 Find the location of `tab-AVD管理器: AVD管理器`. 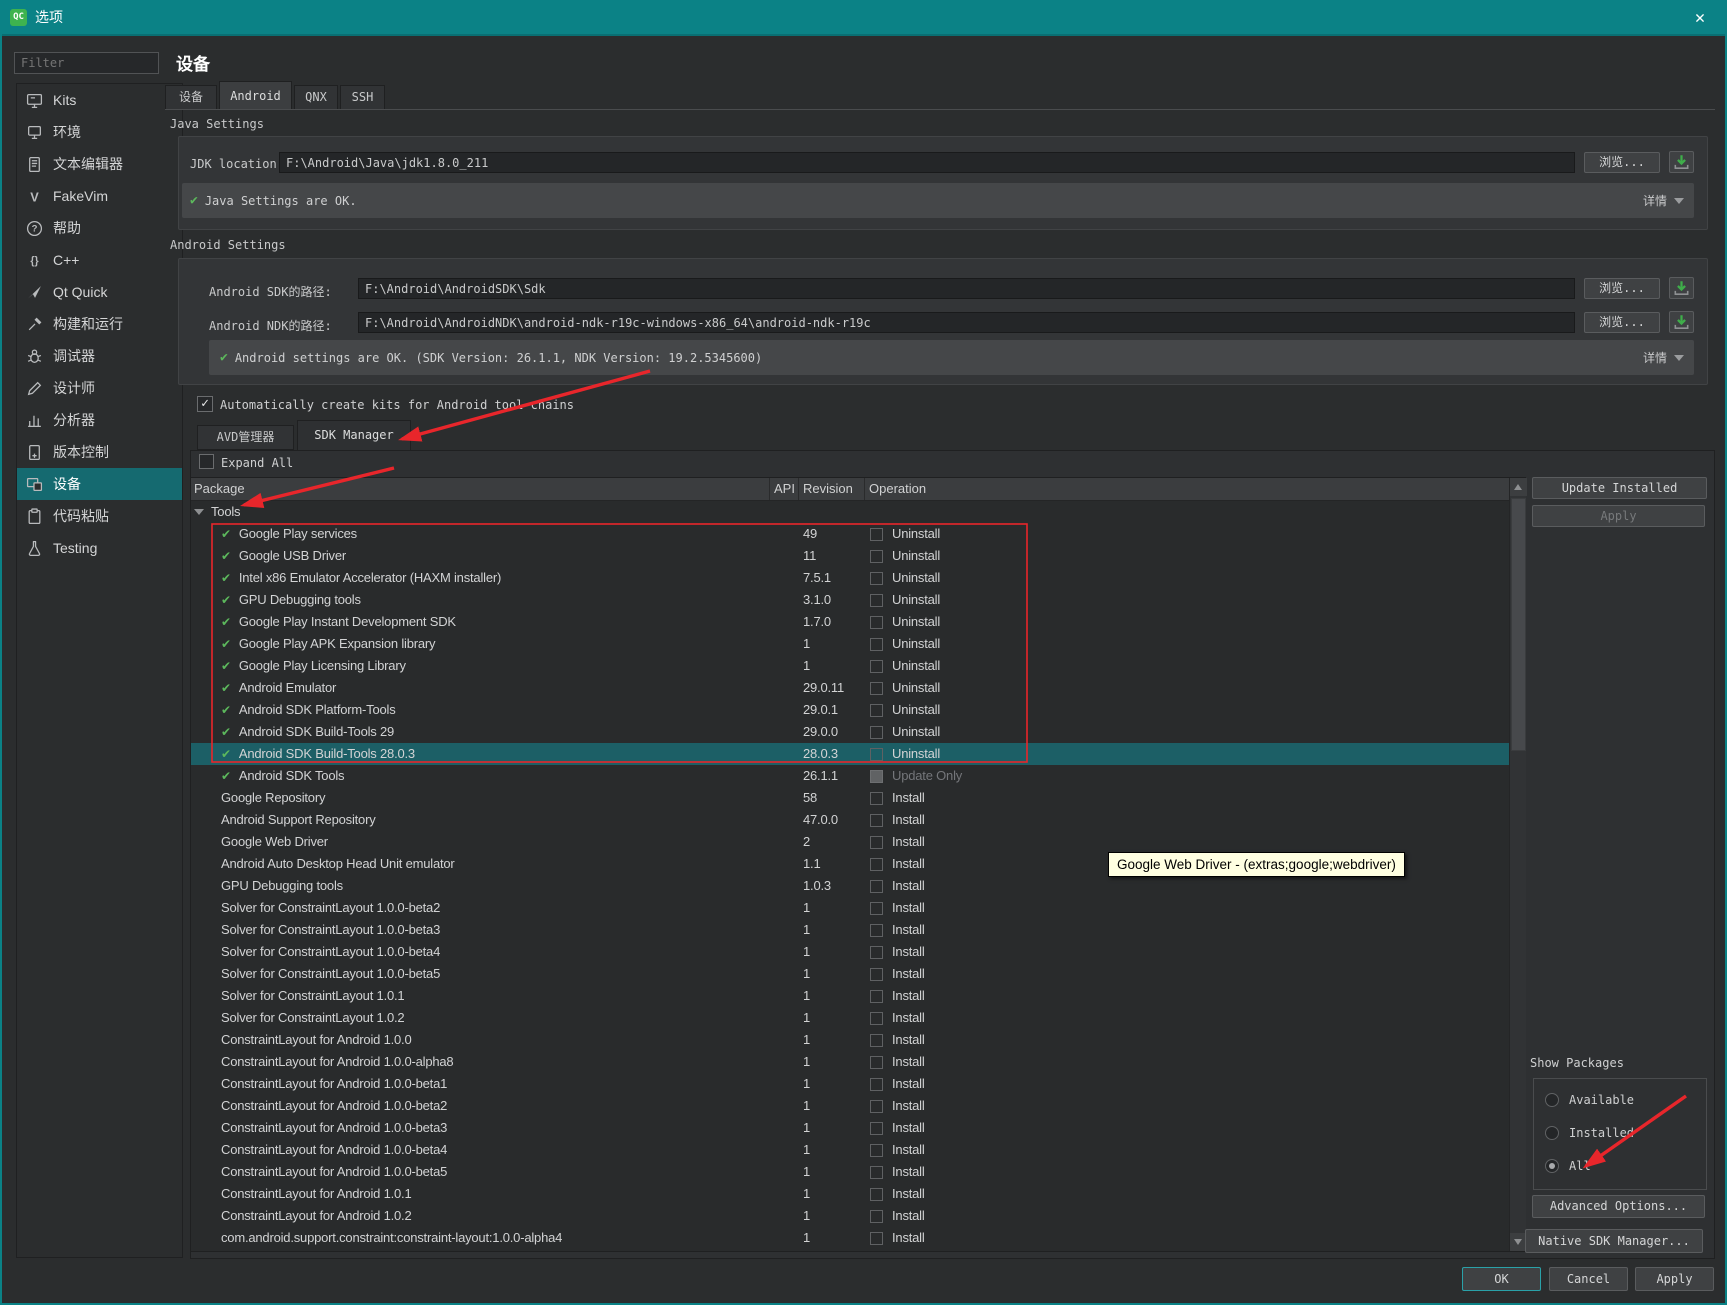

tab-AVD管理器: AVD管理器 is located at coordinates (245, 437).